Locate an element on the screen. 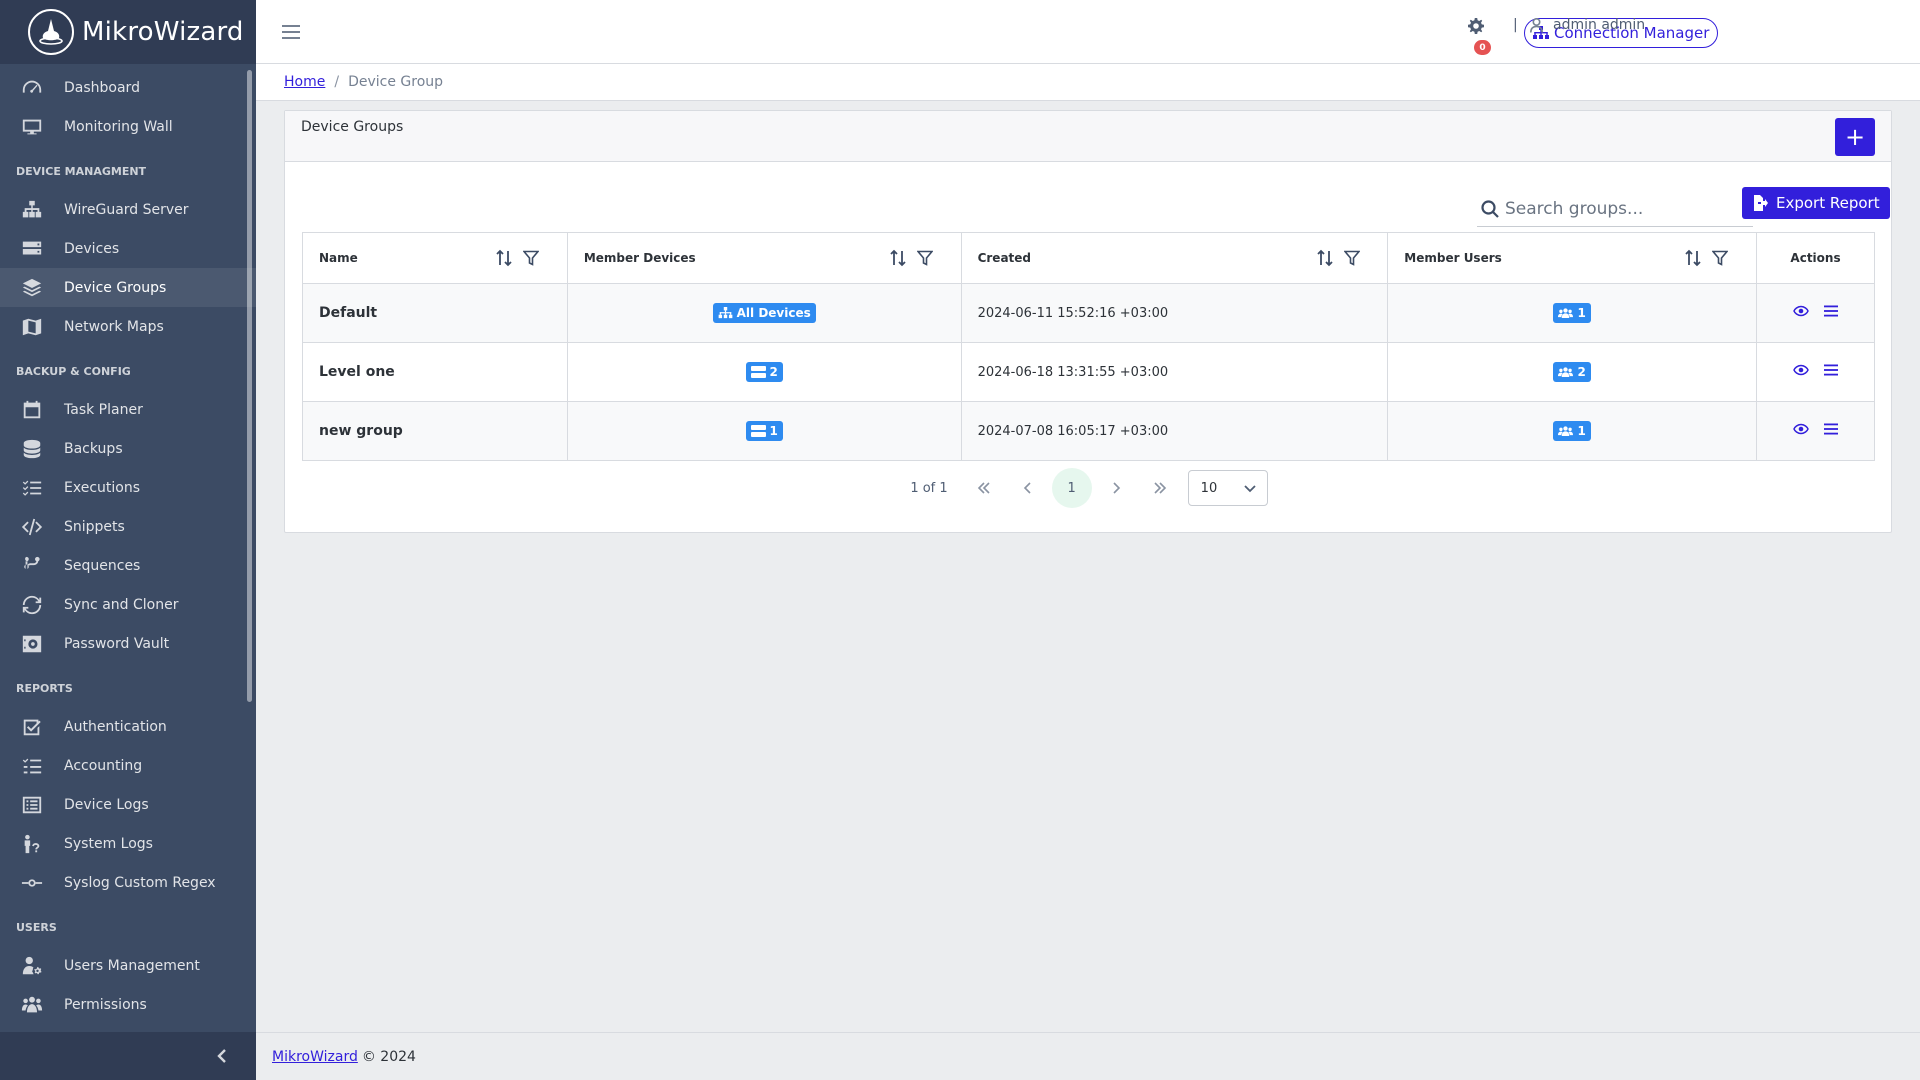 This screenshot has height=1080, width=1920. sidebar-item-executions: Executions is located at coordinates (128, 487).